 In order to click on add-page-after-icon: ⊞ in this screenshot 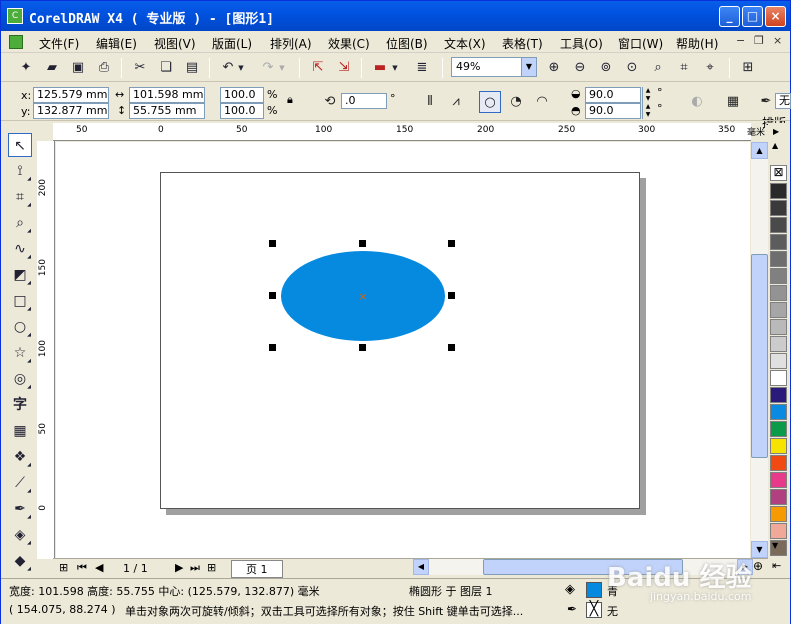, I will do `click(211, 567)`.